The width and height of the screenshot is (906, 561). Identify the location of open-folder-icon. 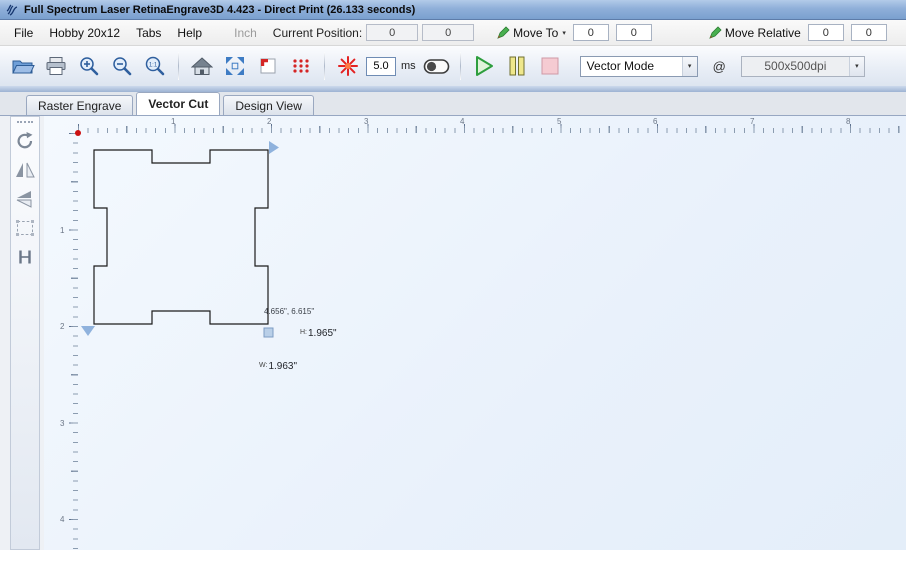
(23, 66).